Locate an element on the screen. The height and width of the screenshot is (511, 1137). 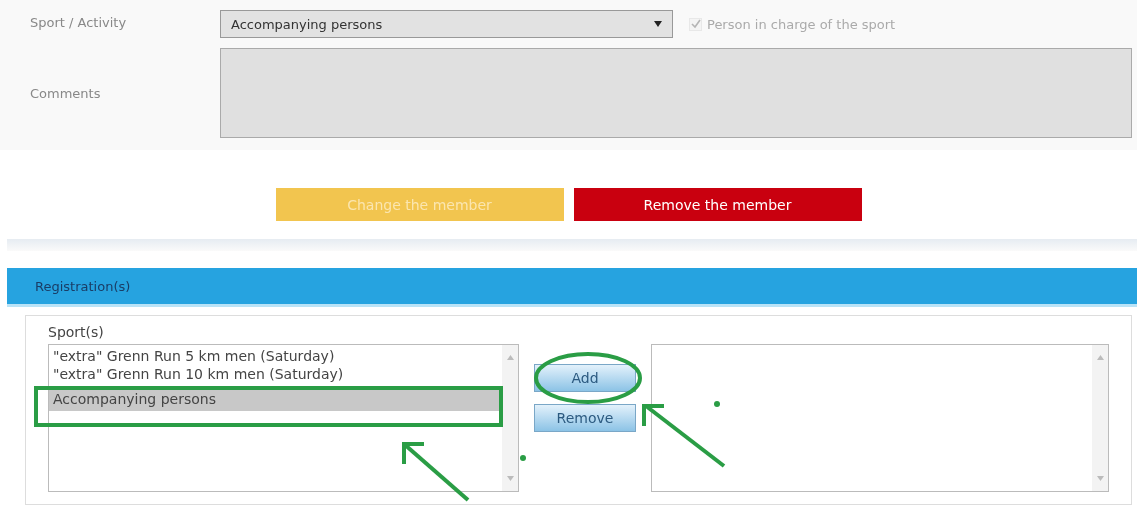
list-item: "extra" Grenn Run 5 km men (Saturday) is located at coordinates (275, 356).